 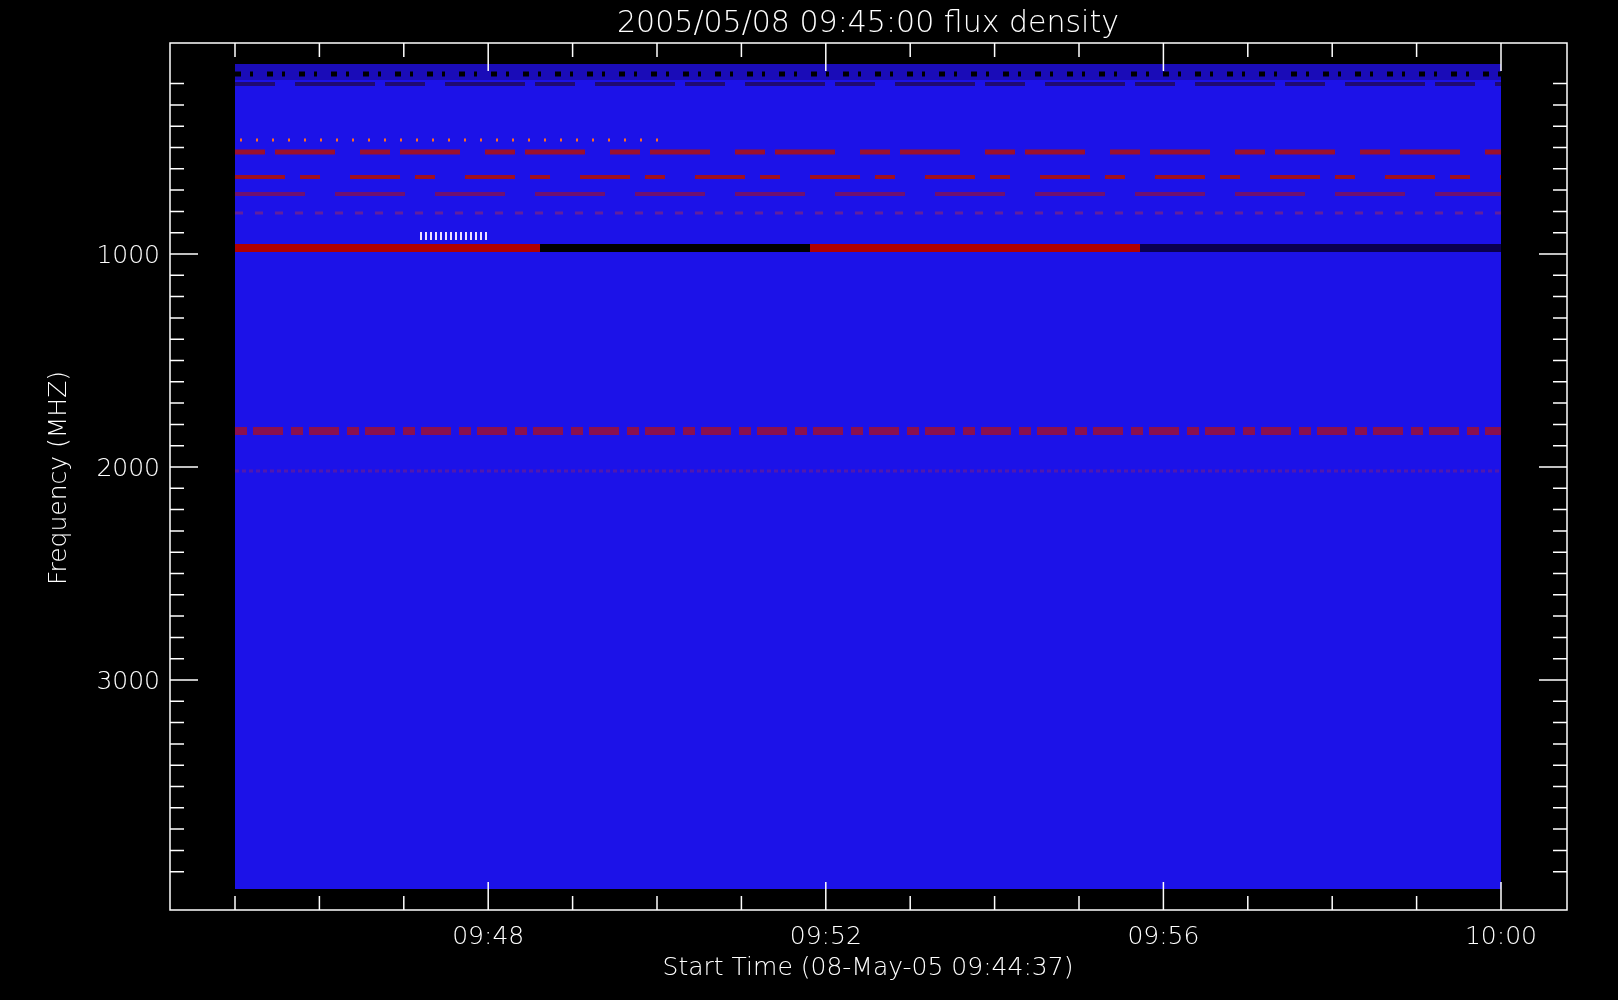 I want to click on y-axis-label: Frequency (MHZ), so click(x=57, y=478).